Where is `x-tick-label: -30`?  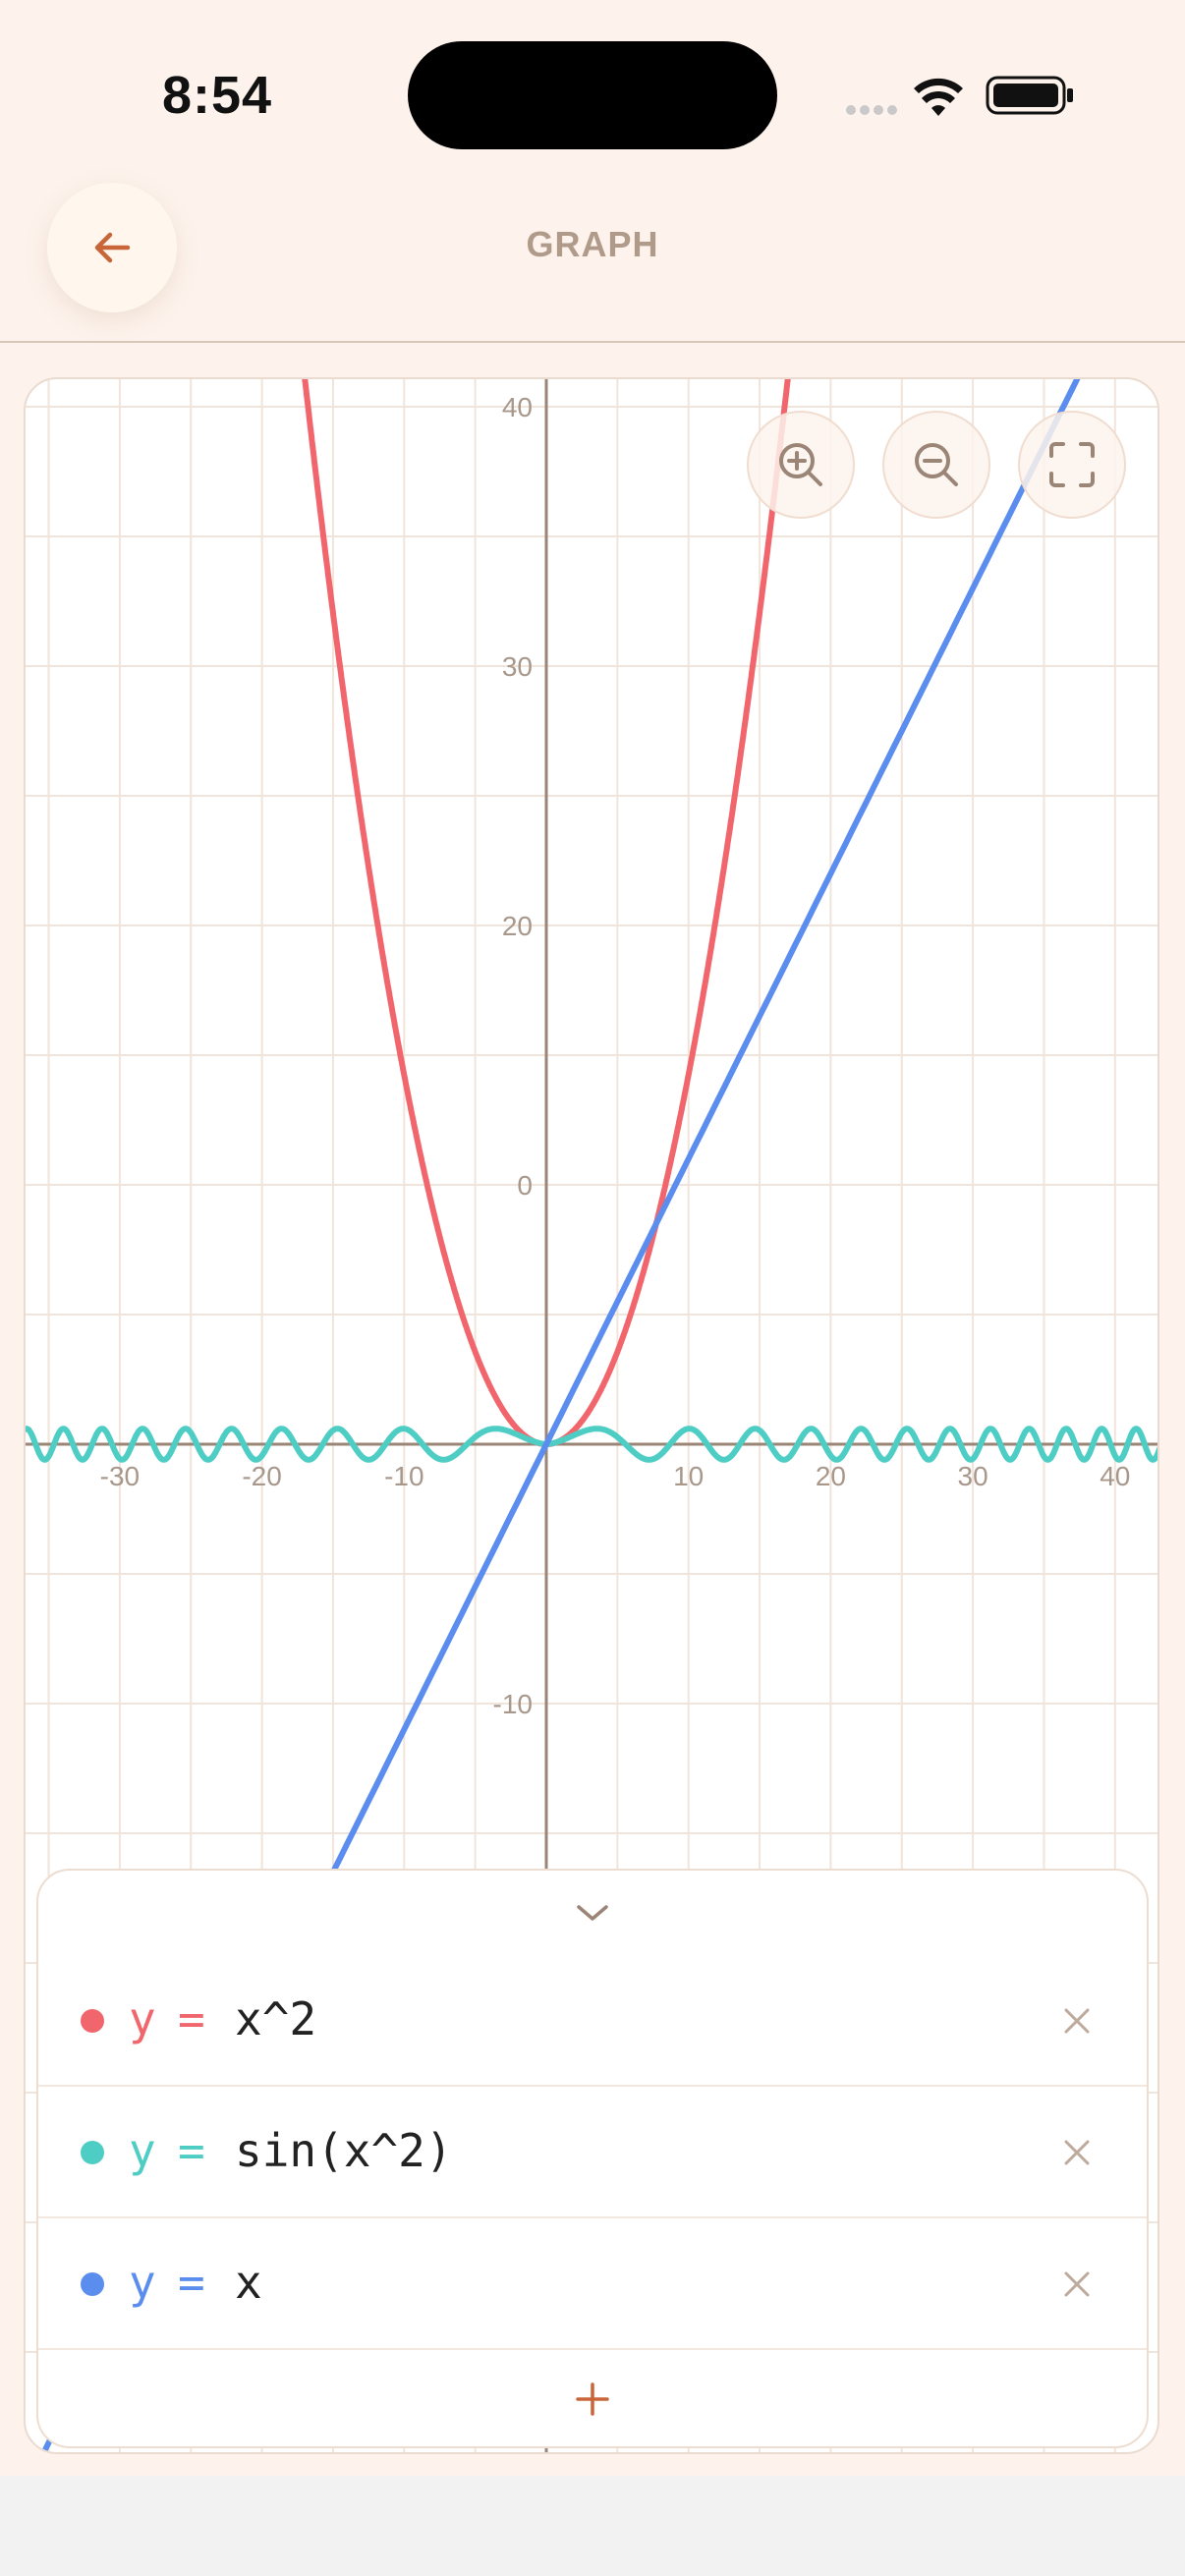
x-tick-label: -30 is located at coordinates (120, 1476).